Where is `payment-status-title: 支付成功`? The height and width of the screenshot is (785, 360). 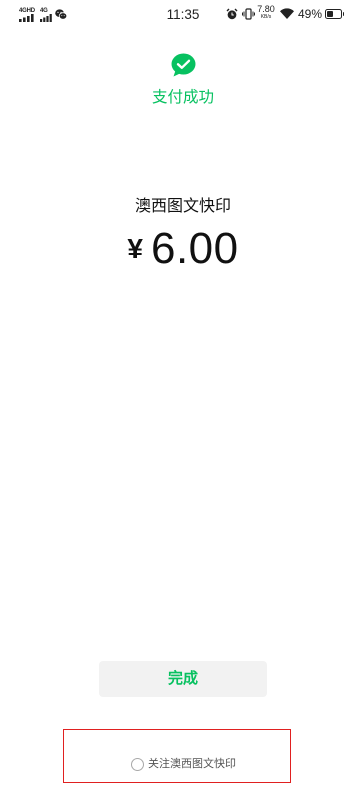
payment-status-title: 支付成功 is located at coordinates (182, 97).